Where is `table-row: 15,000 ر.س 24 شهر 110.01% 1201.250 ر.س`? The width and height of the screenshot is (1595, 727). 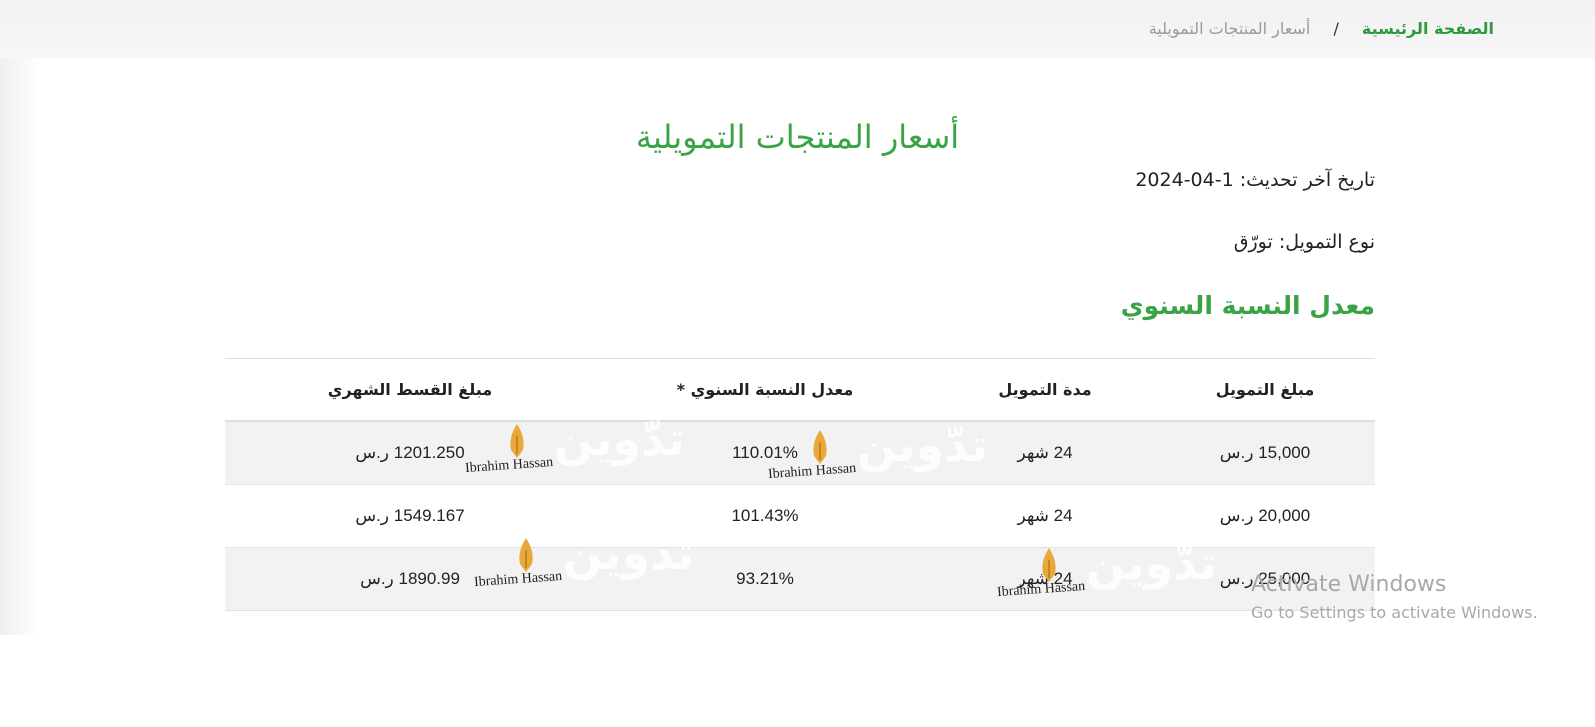
table-row: 15,000 ر.س 24 شهر 110.01% 1201.250 ر.س is located at coordinates (800, 453).